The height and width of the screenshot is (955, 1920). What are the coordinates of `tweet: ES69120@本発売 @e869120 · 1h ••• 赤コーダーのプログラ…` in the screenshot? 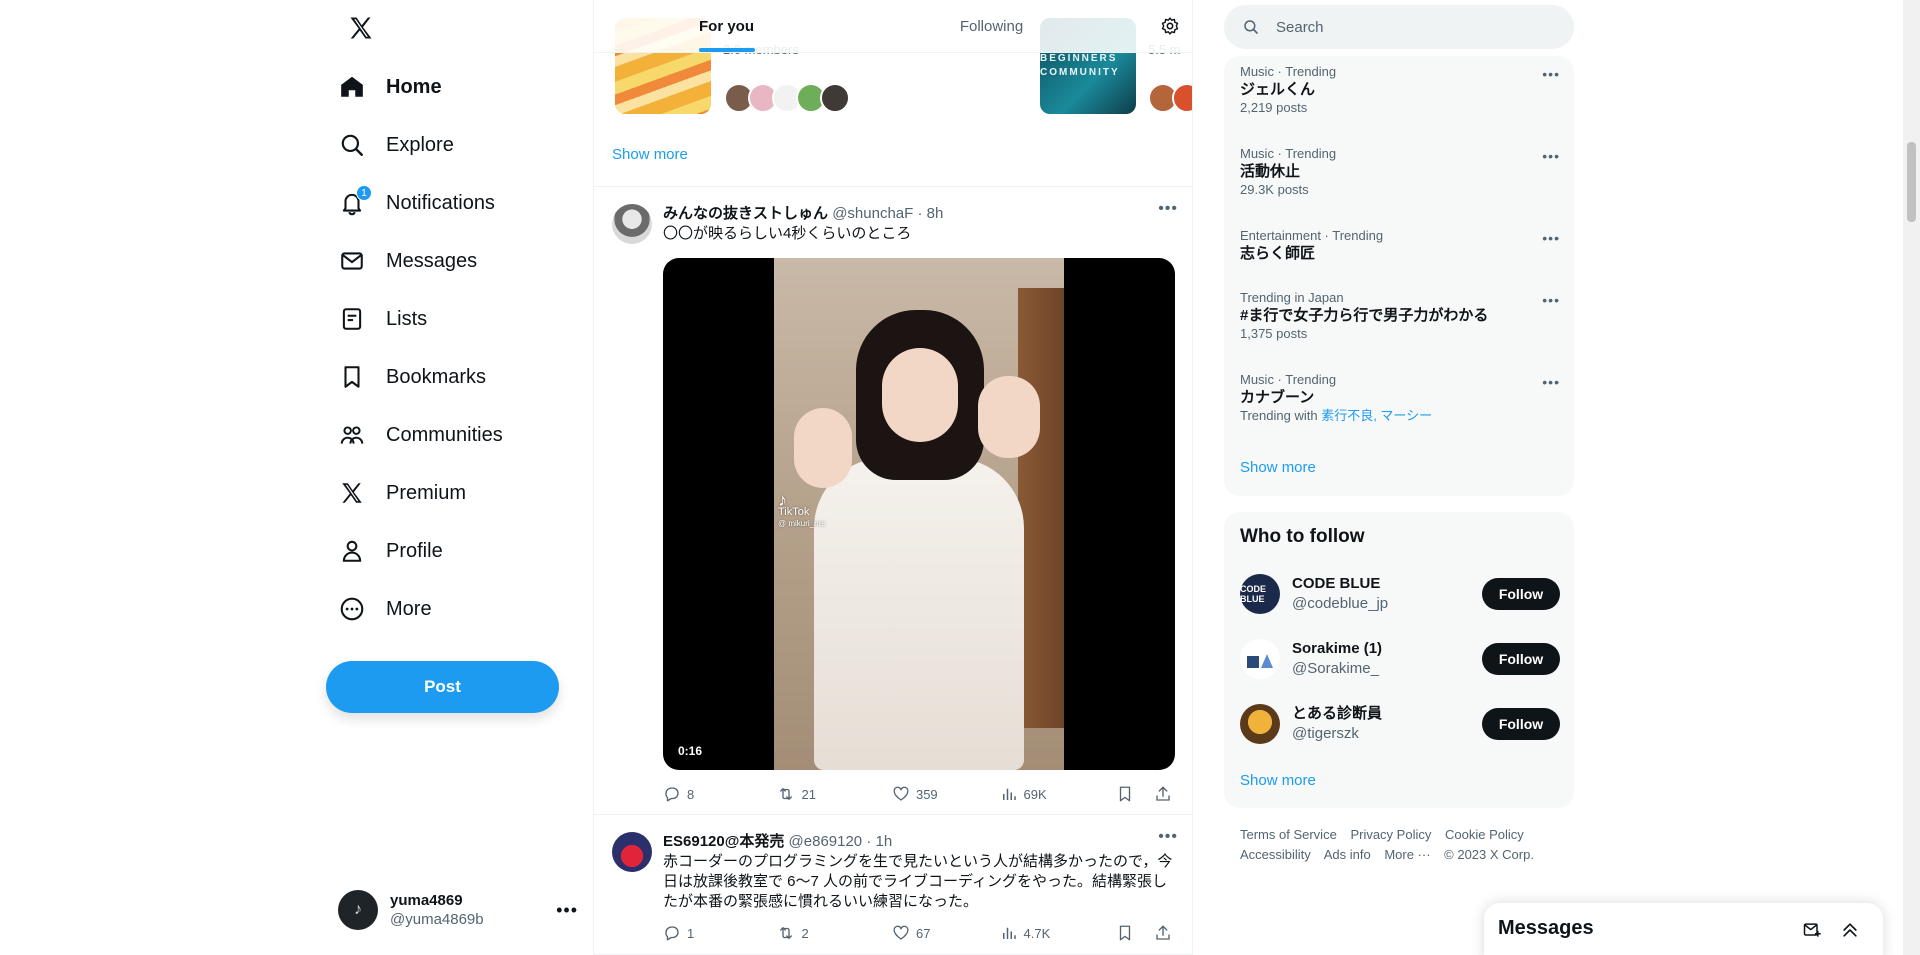 It's located at (893, 885).